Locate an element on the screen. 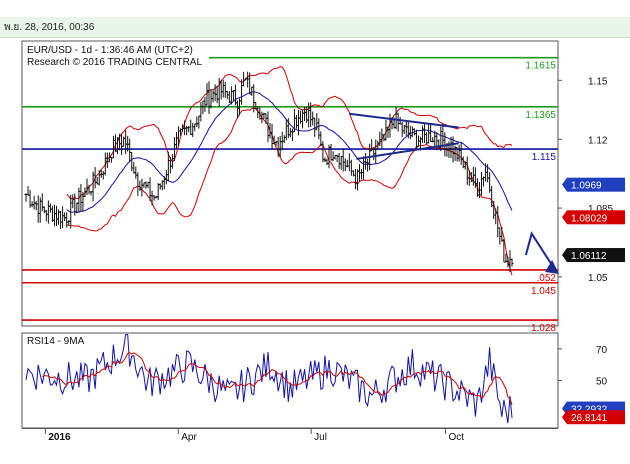 The width and height of the screenshot is (630, 464). price-tags: 1.09691.080291.0611232.293226.8141 is located at coordinates (593, 301).